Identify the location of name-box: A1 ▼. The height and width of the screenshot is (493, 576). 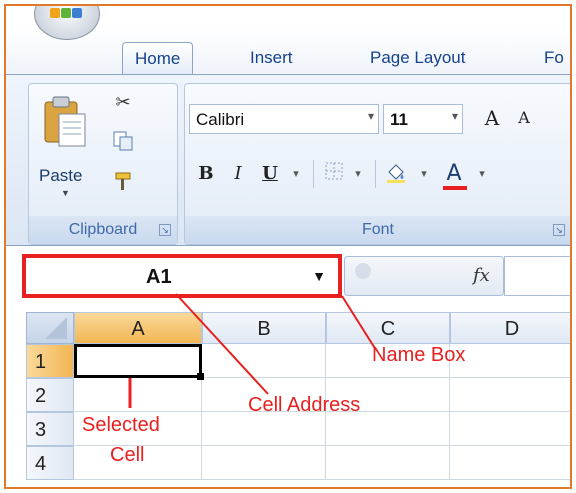
(182, 276).